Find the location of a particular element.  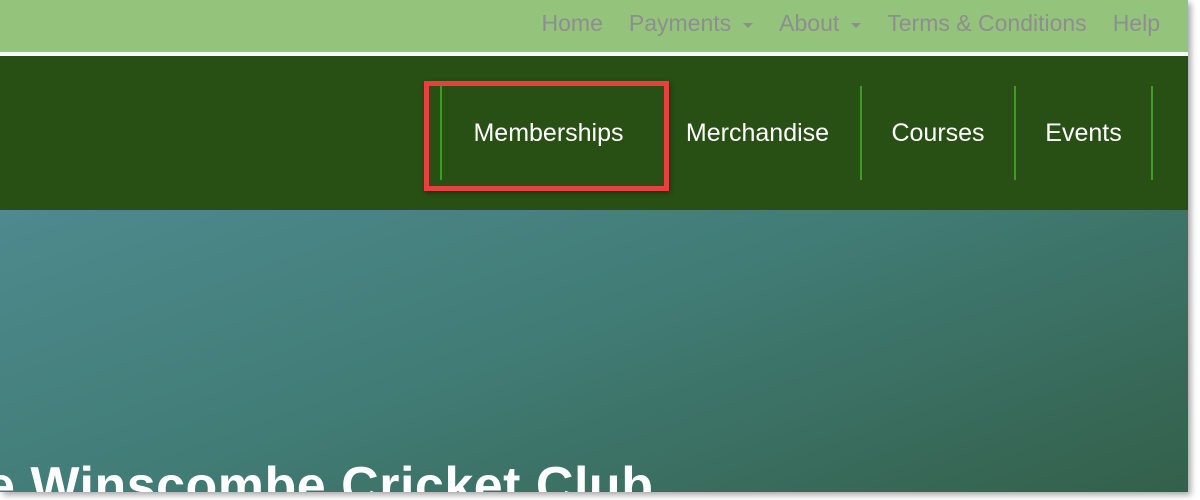

nav-payments-dropdown: Payments is located at coordinates (691, 23).